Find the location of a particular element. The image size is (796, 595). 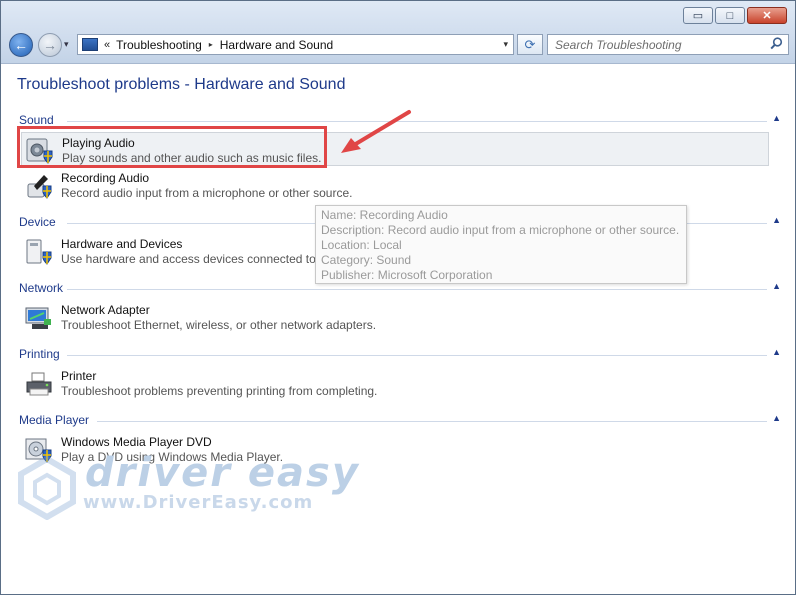

collapse-sound-button: ▲ is located at coordinates (776, 118).